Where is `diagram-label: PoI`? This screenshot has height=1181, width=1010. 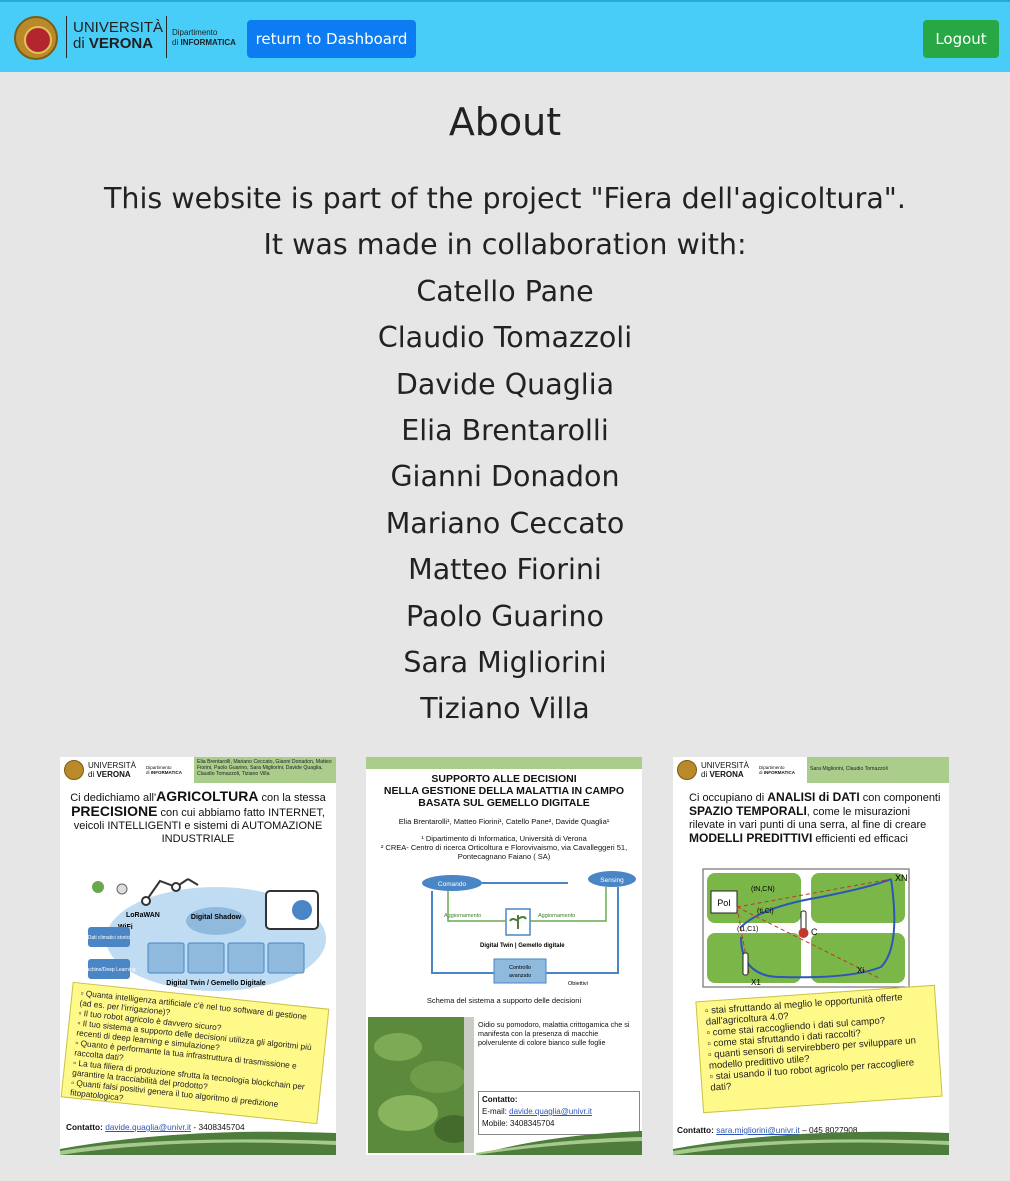 diagram-label: PoI is located at coordinates (724, 903).